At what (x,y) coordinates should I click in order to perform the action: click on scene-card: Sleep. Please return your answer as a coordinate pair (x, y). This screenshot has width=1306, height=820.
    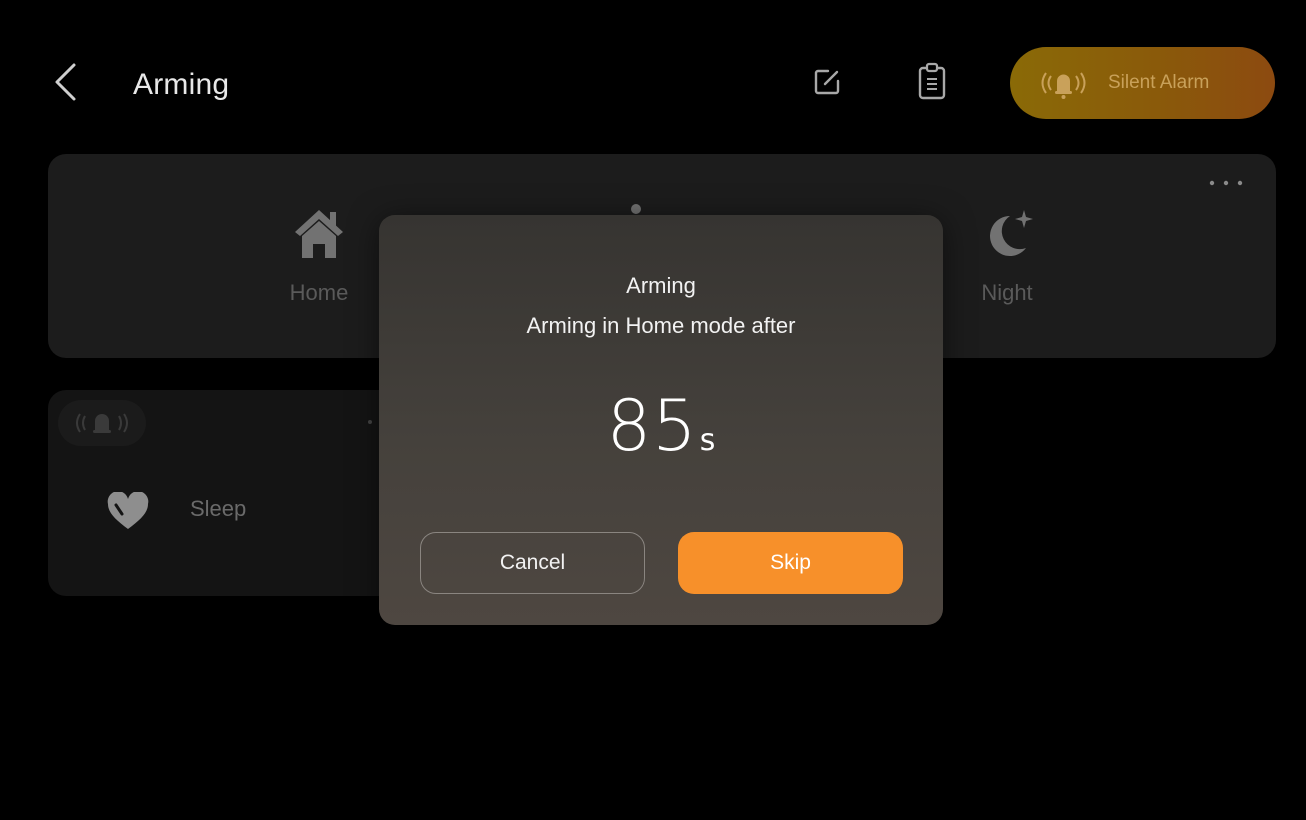
    Looking at the image, I should click on (238, 493).